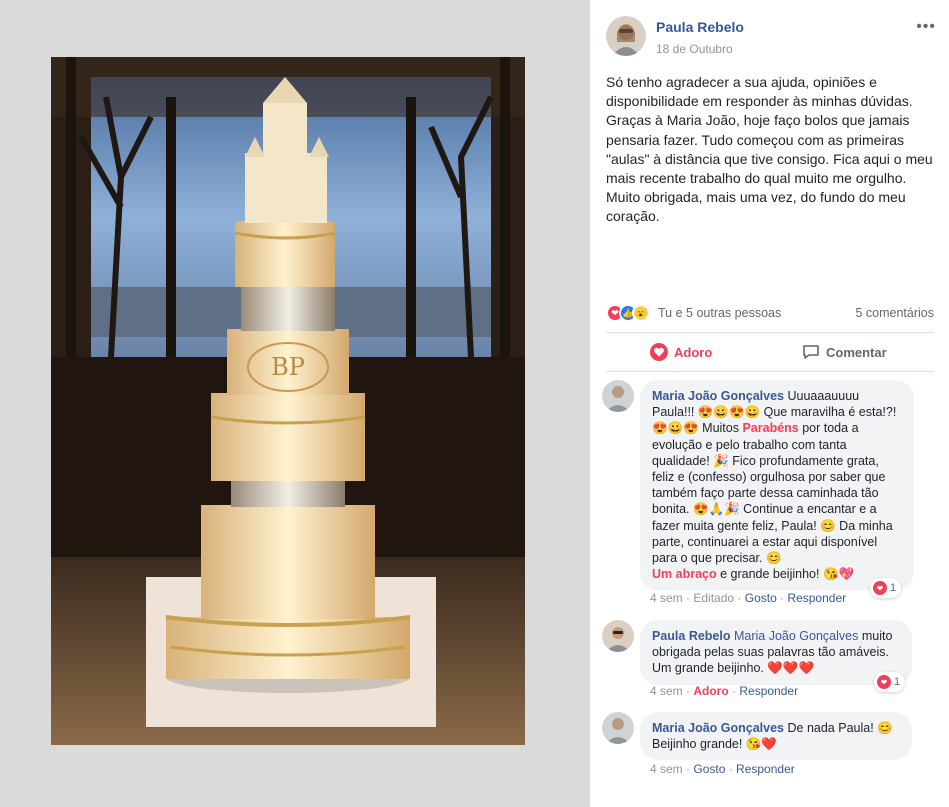 Image resolution: width=949 pixels, height=807 pixels. What do you see at coordinates (894, 313) in the screenshot?
I see `comments-count: 5 comentários` at bounding box center [894, 313].